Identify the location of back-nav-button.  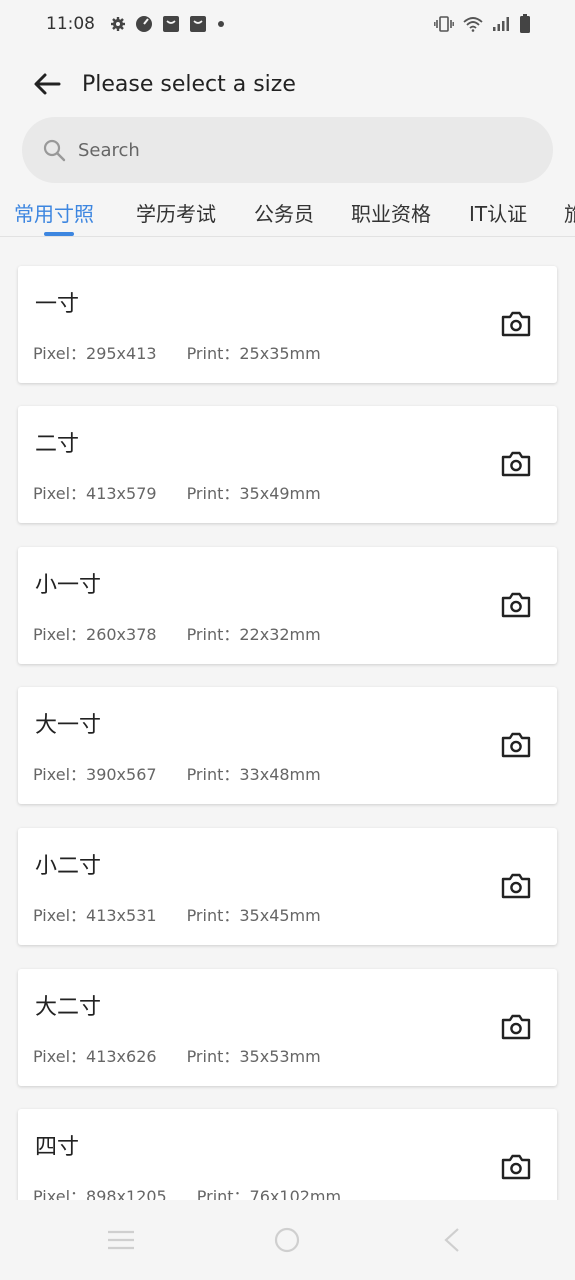
(452, 1240).